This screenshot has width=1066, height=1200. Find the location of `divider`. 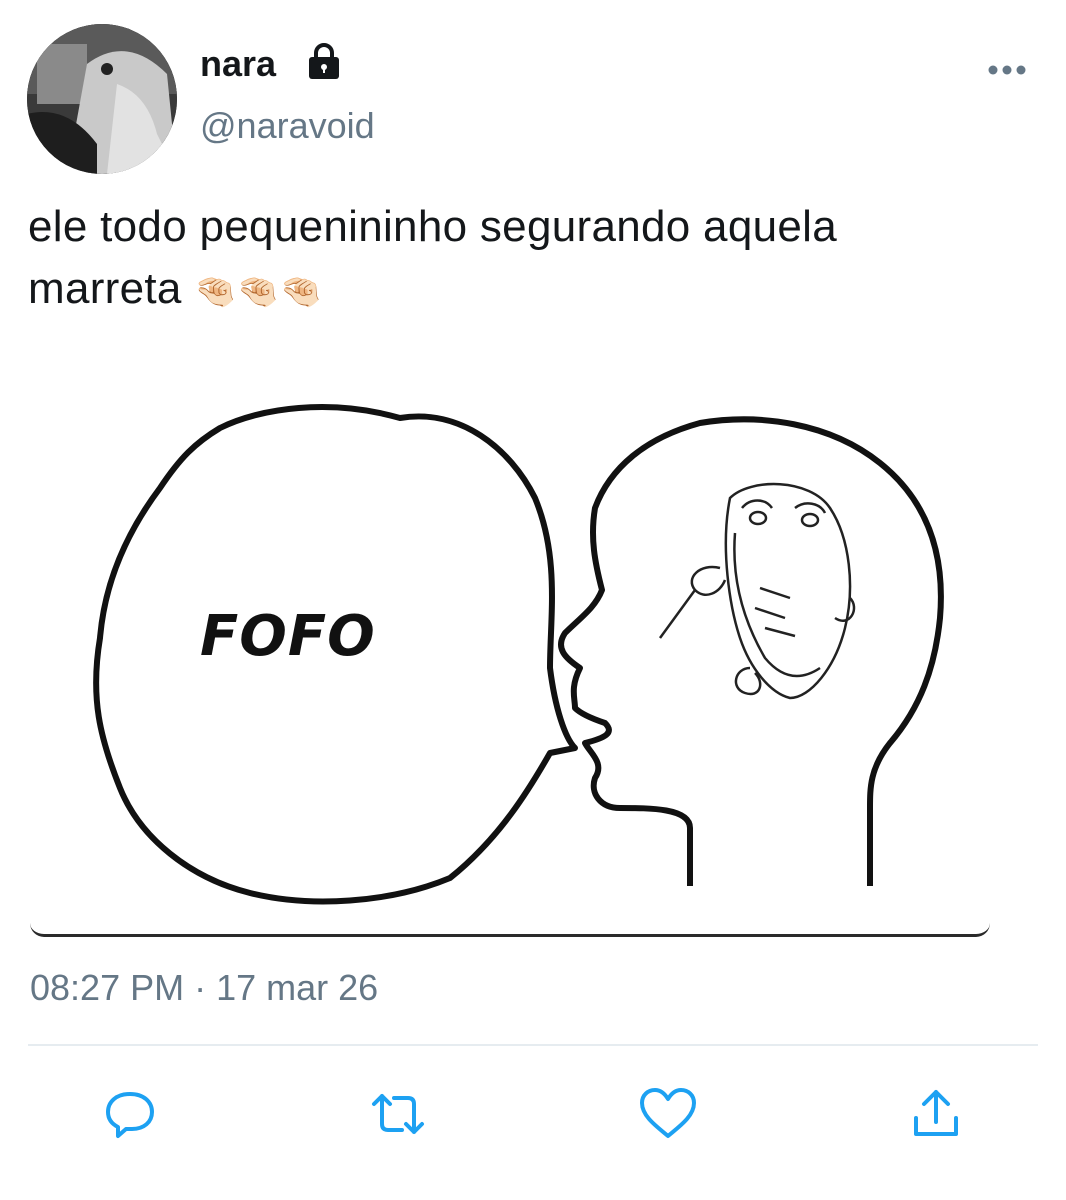

divider is located at coordinates (533, 1045).